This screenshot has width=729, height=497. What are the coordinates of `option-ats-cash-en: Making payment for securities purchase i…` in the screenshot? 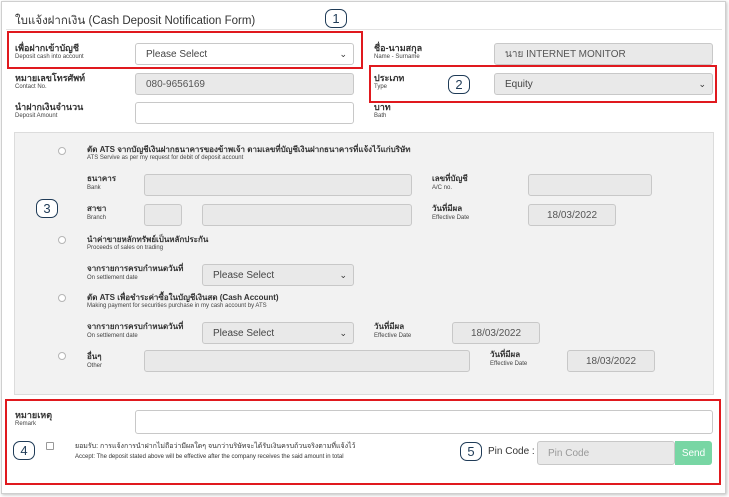 It's located at (177, 306).